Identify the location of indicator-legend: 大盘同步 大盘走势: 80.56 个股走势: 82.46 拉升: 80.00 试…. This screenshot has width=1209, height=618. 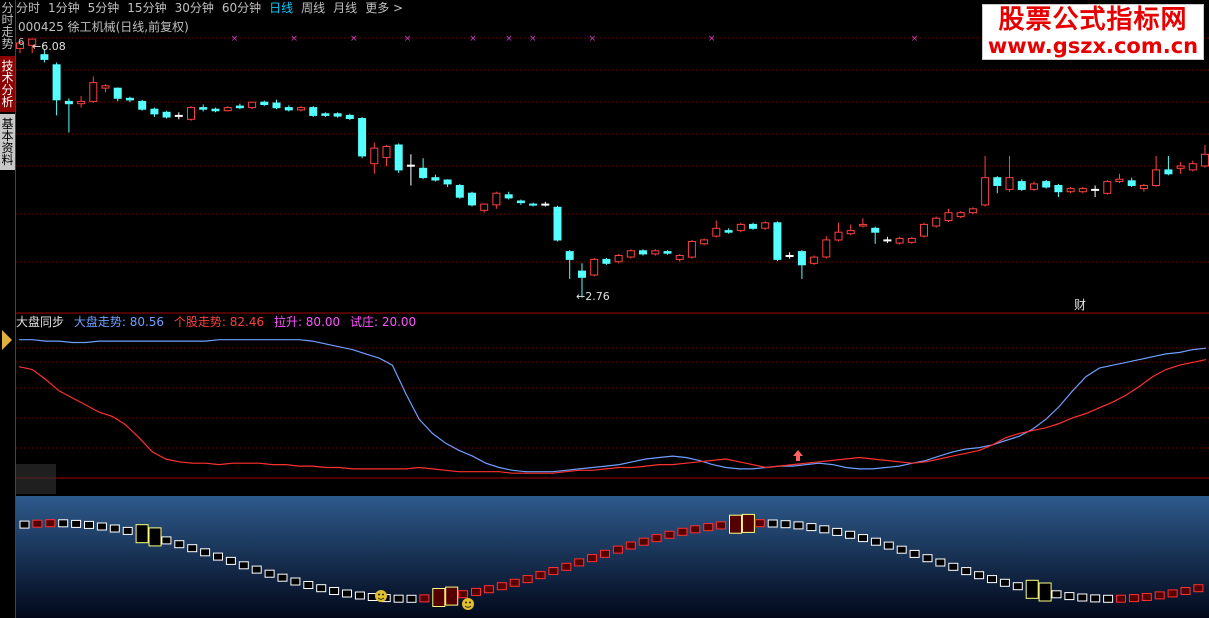
(216, 322).